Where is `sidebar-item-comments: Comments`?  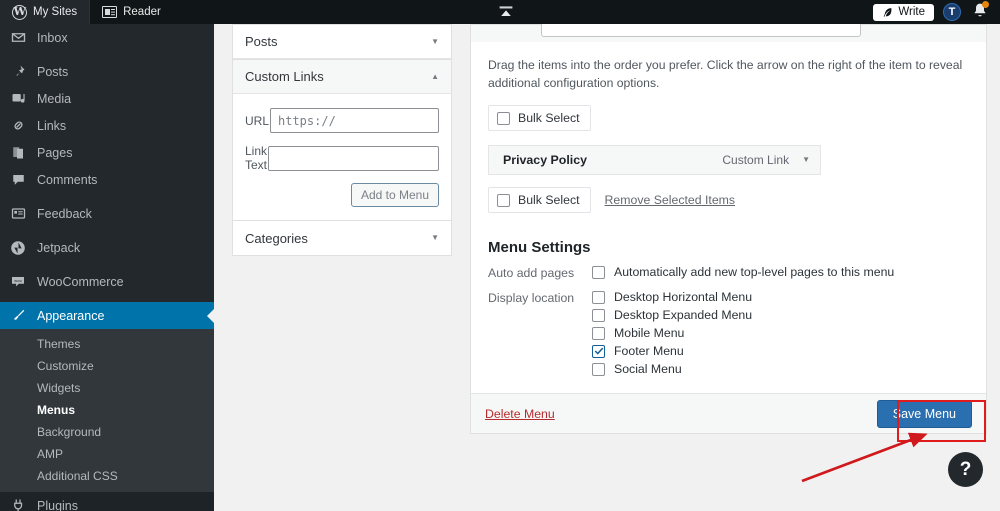 sidebar-item-comments: Comments is located at coordinates (107, 179).